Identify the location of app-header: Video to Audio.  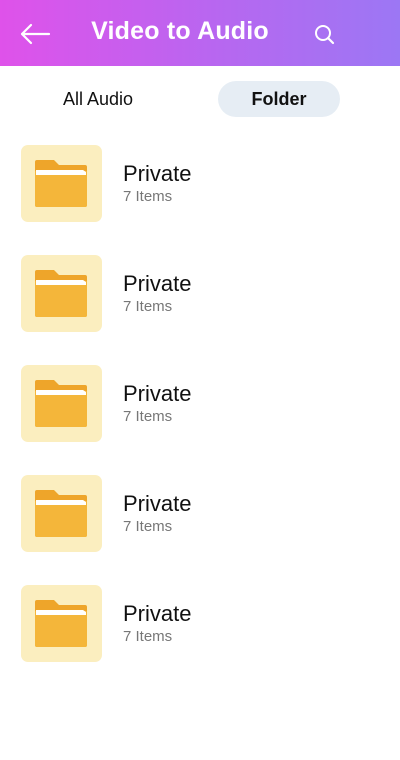
(200, 33).